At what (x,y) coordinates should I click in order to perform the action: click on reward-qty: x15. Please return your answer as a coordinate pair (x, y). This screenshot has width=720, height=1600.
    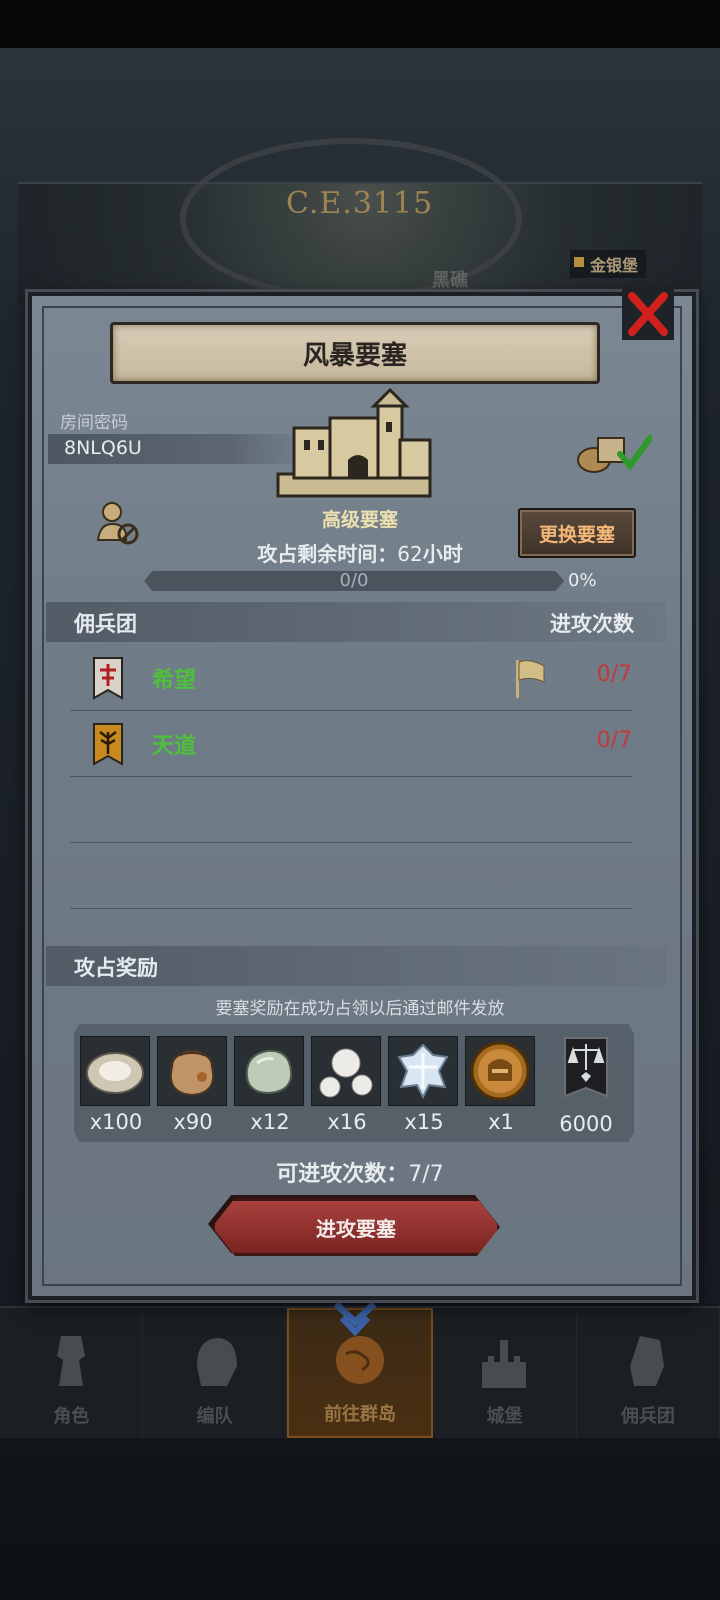
    Looking at the image, I should click on (424, 1122).